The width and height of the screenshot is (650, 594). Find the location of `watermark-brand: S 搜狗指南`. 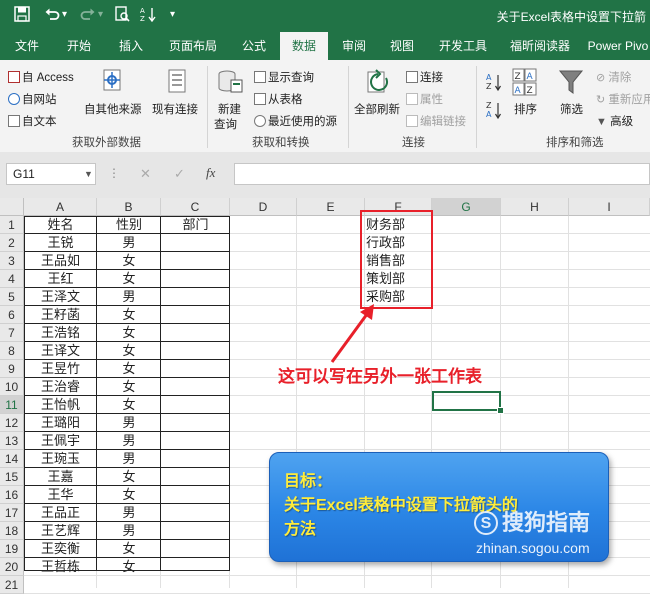

watermark-brand: S 搜狗指南 is located at coordinates (532, 521).